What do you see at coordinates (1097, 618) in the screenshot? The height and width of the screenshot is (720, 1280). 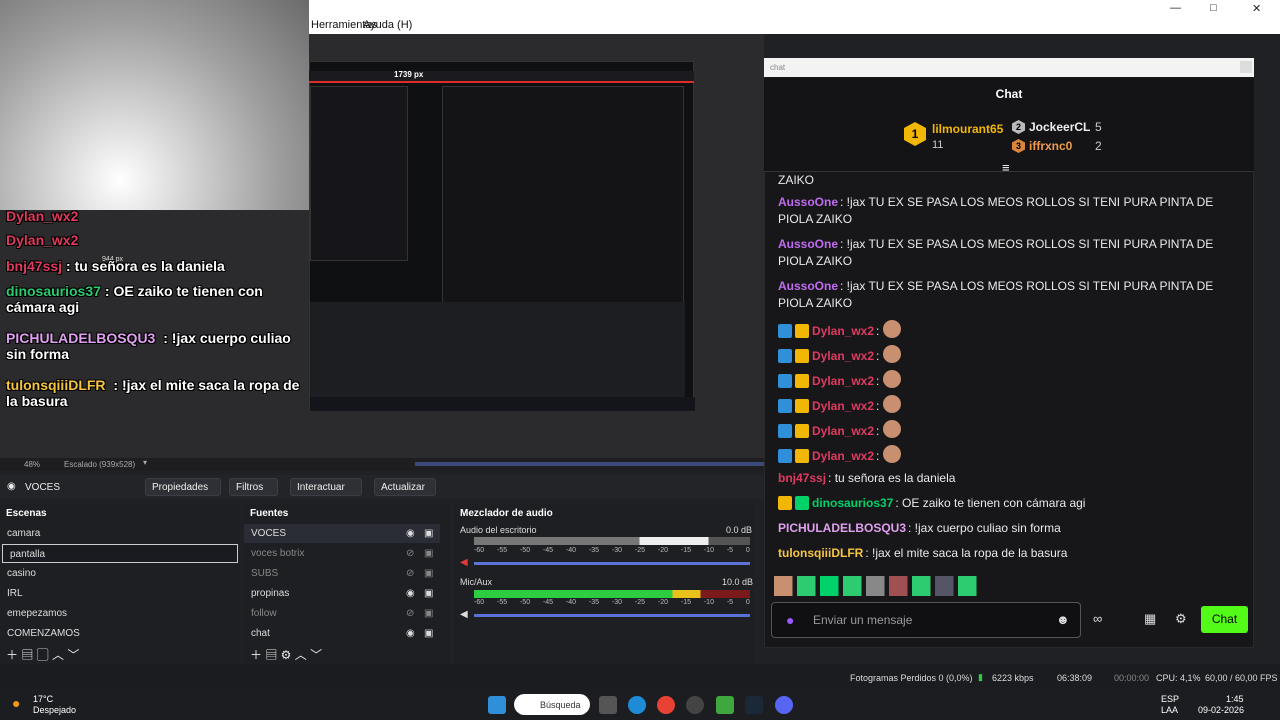 I see `infinity-icon: ∞` at bounding box center [1097, 618].